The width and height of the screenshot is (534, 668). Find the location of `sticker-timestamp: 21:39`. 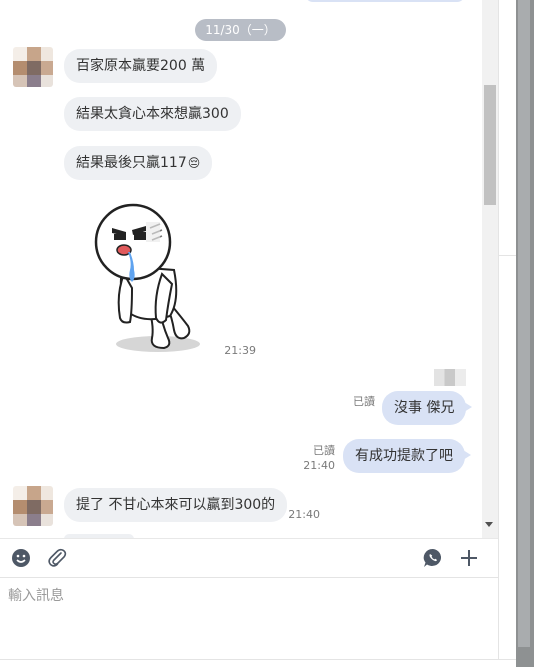

sticker-timestamp: 21:39 is located at coordinates (240, 350).